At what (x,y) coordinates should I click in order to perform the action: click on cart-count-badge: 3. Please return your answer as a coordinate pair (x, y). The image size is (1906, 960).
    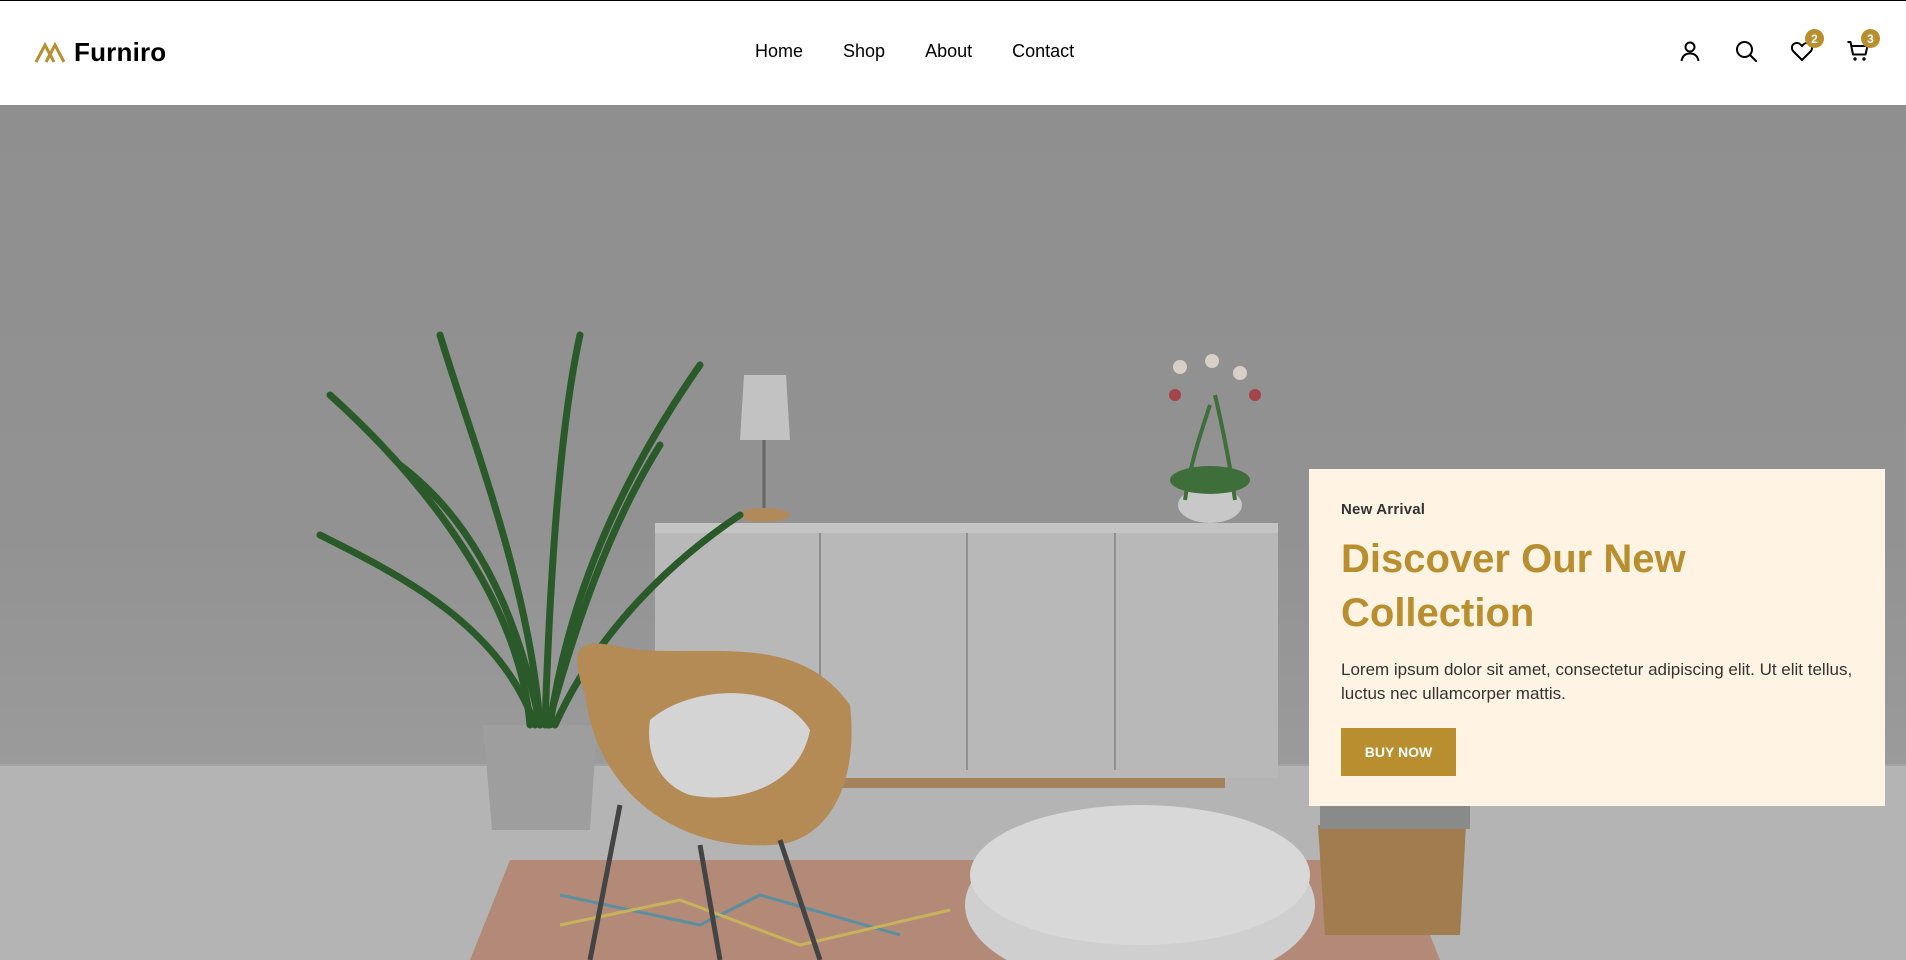
    Looking at the image, I should click on (1870, 38).